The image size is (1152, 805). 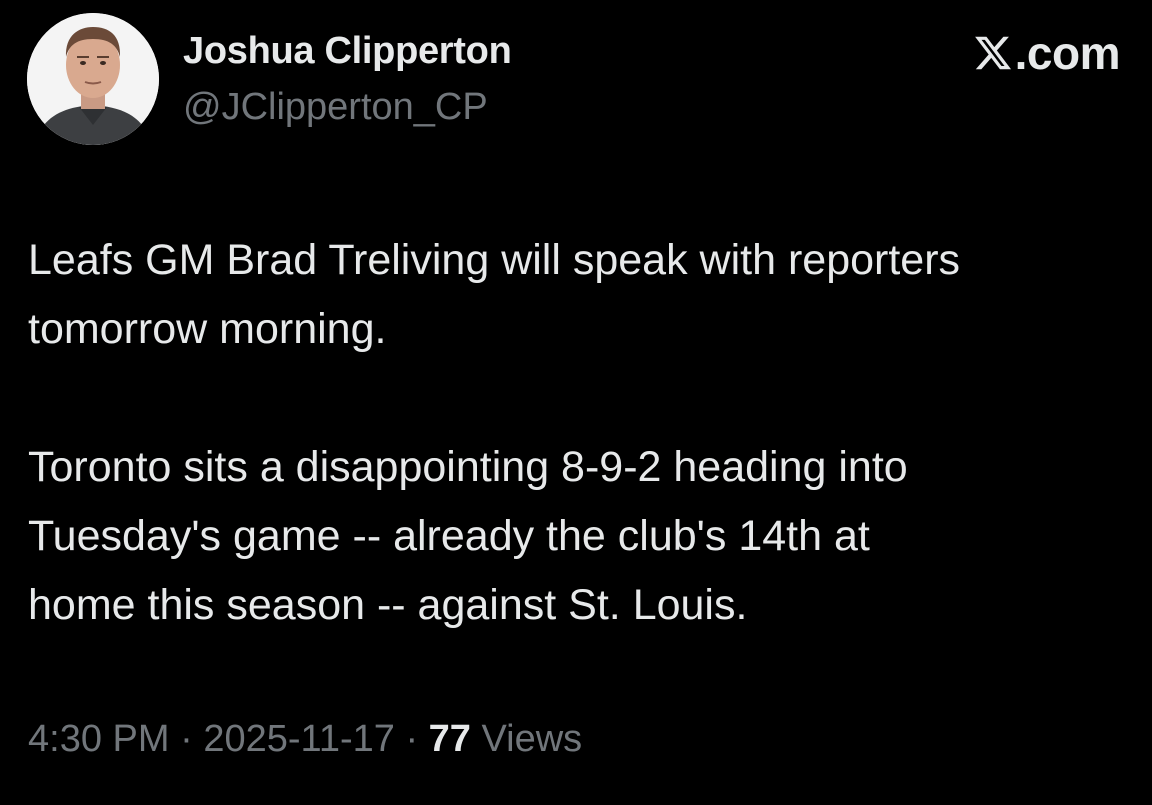 I want to click on brand-suffix: .com, so click(x=1067, y=53).